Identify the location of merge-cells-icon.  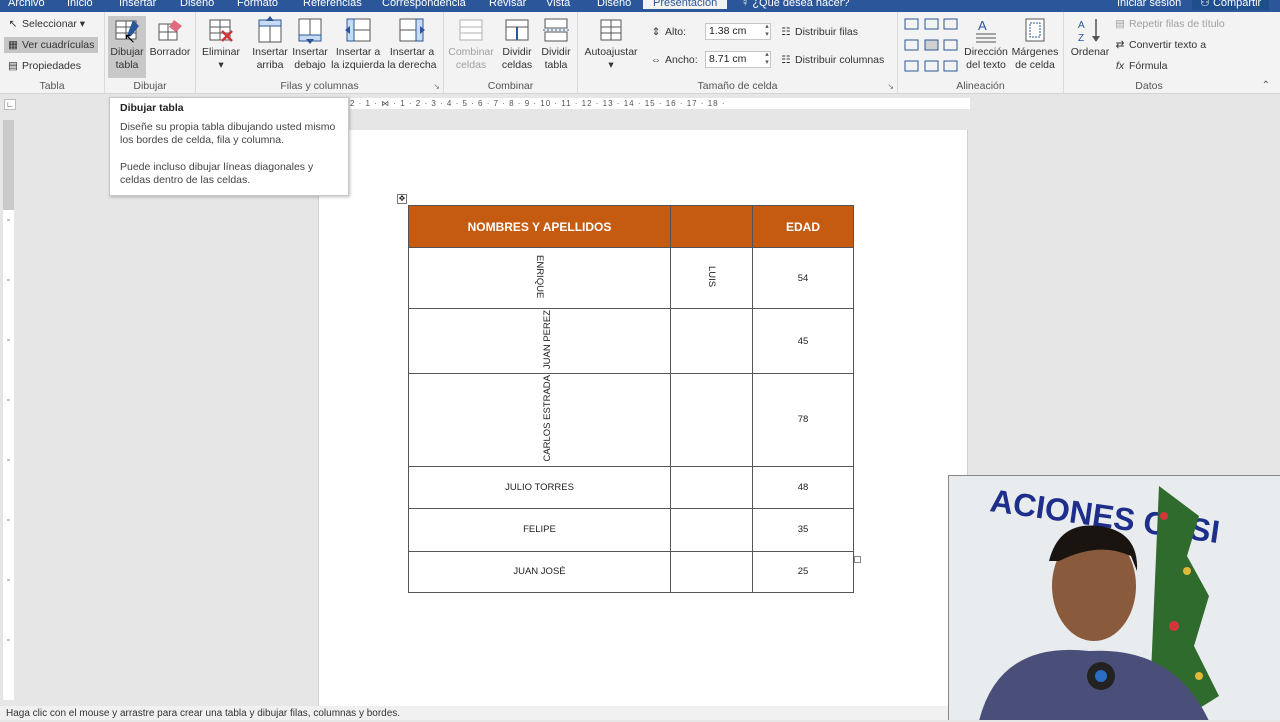
(471, 30).